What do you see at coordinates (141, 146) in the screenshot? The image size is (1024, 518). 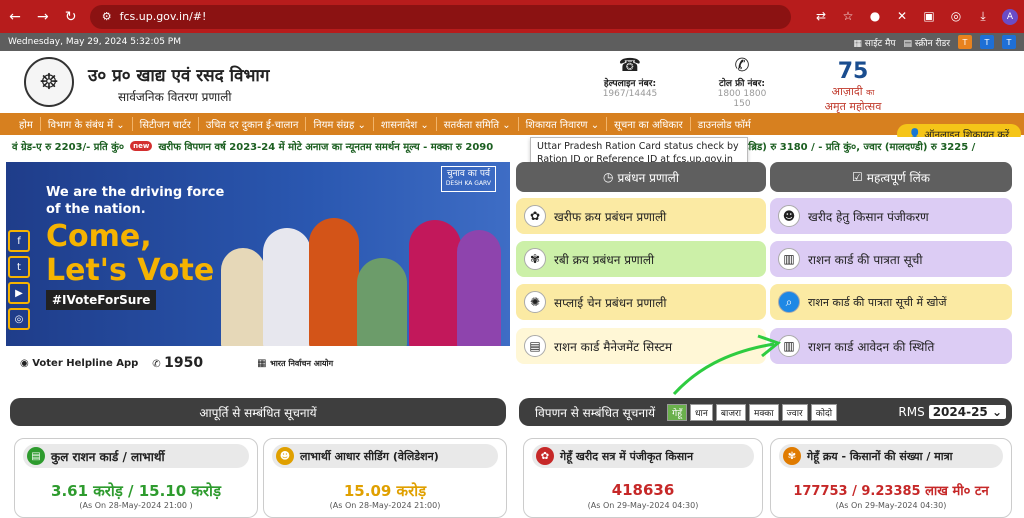 I see `new-badge: new` at bounding box center [141, 146].